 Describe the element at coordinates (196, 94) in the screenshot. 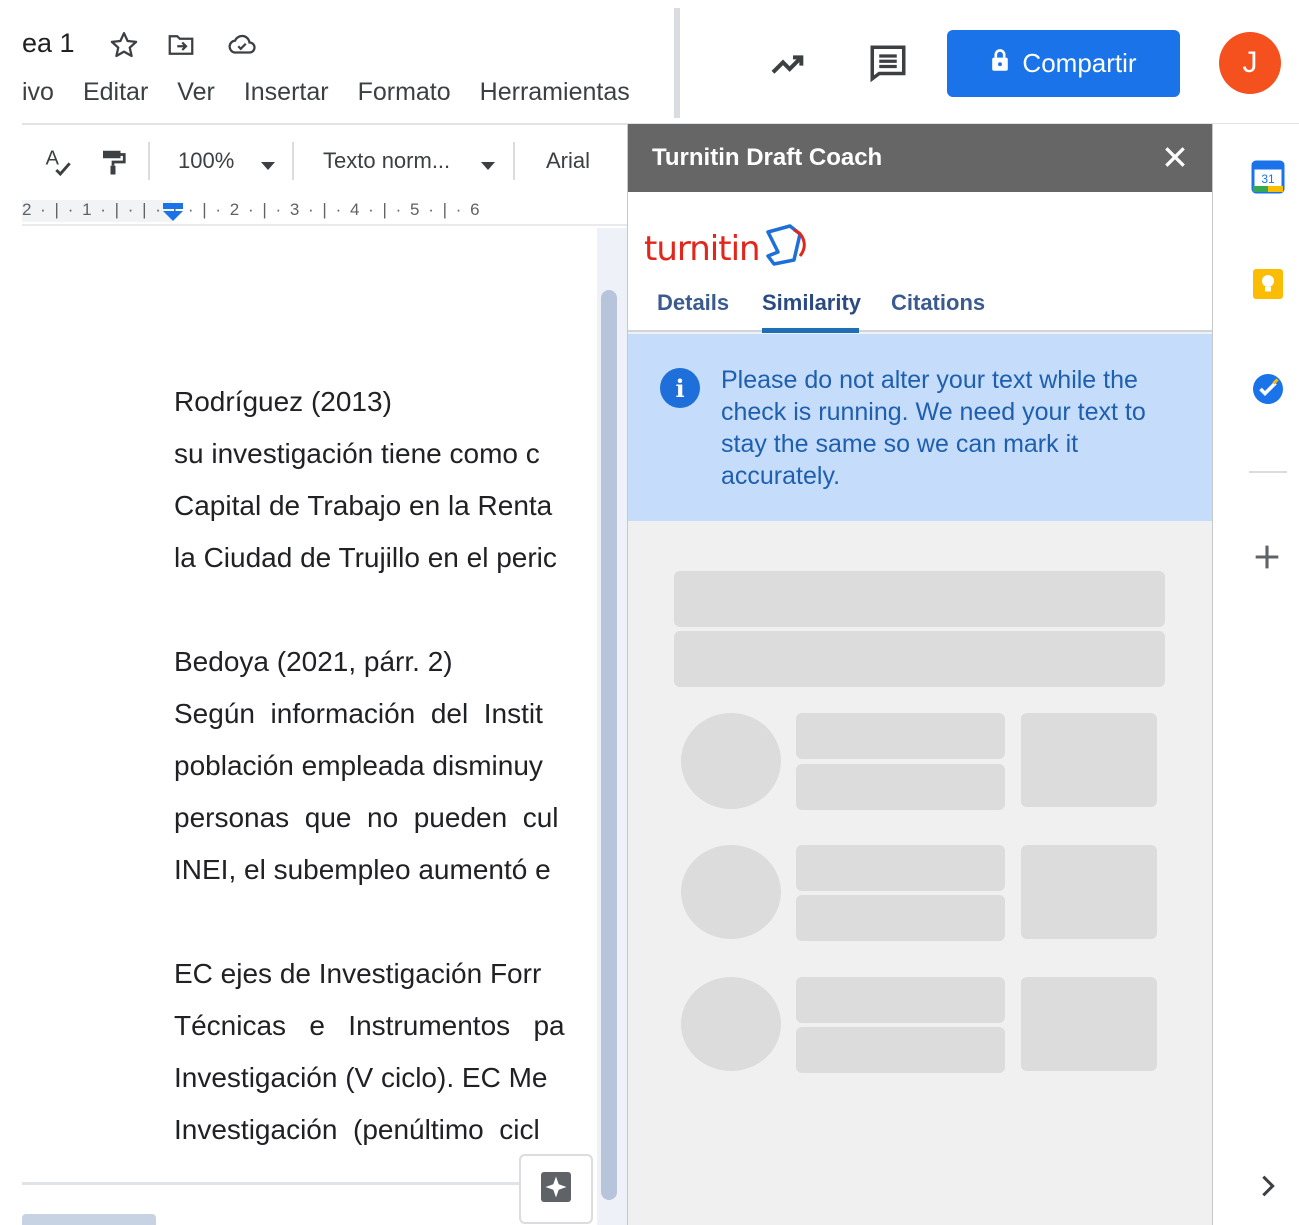

I see `menu-ver: Ver` at that location.